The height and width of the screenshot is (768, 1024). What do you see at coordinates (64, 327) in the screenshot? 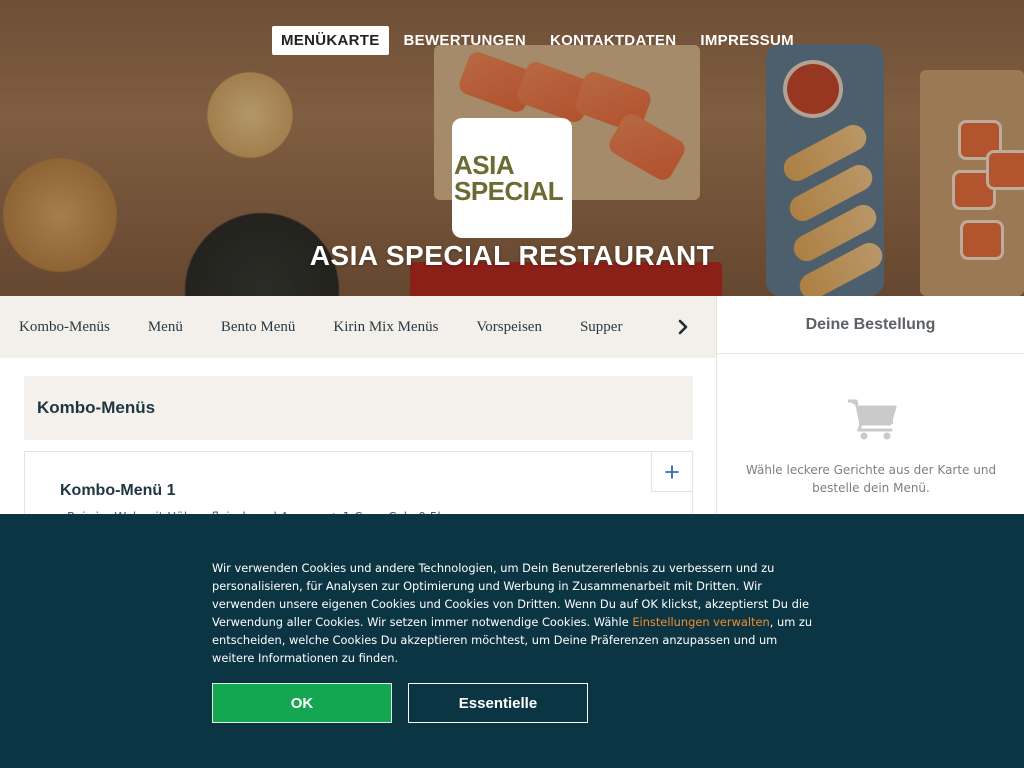
I see `category-kombo-menus: Kombo-Menüs` at bounding box center [64, 327].